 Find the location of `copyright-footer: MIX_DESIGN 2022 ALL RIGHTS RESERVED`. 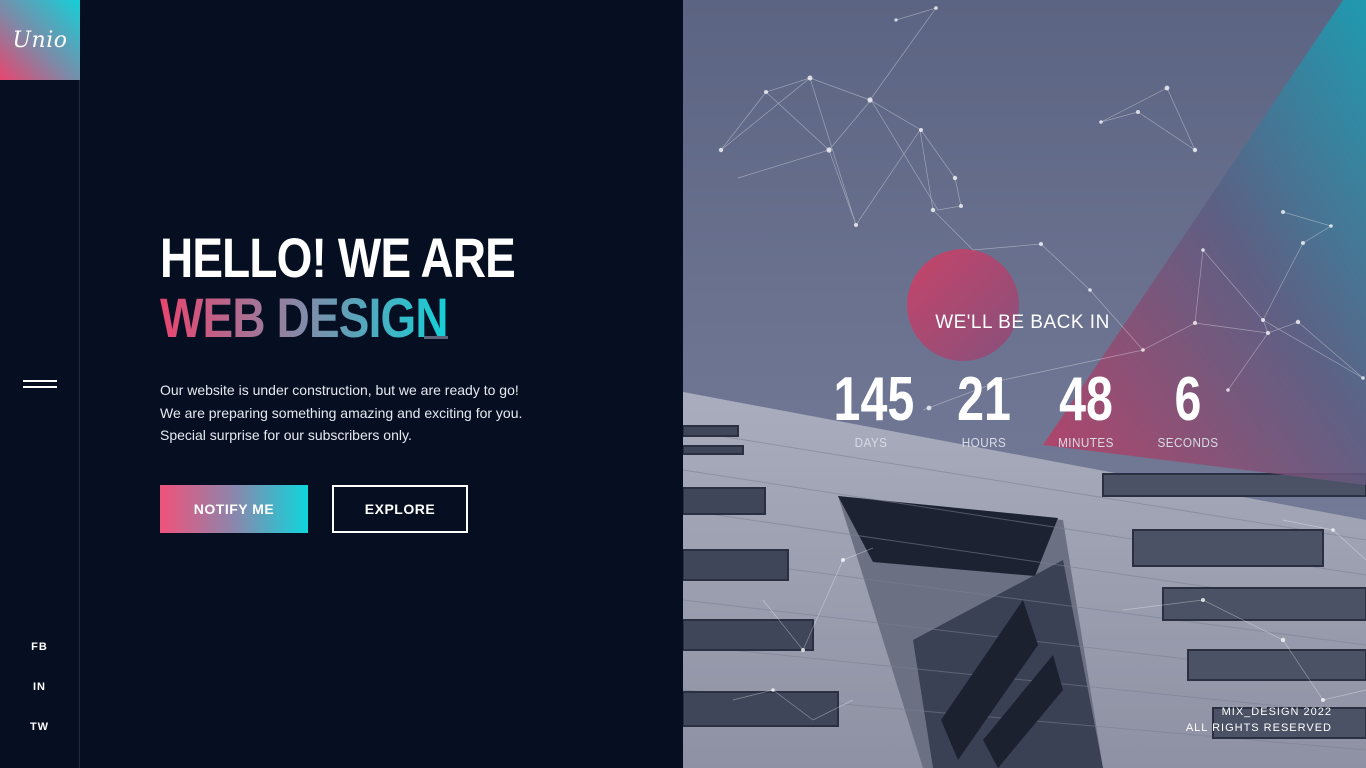

copyright-footer: MIX_DESIGN 2022 ALL RIGHTS RESERVED is located at coordinates (1259, 720).